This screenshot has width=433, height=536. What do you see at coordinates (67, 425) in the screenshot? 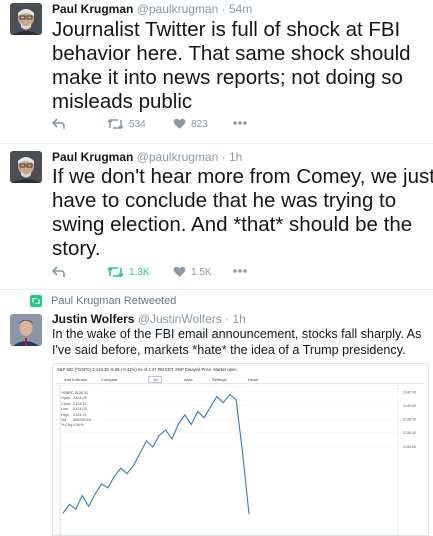
I see `tooltip-key: % Chg` at bounding box center [67, 425].